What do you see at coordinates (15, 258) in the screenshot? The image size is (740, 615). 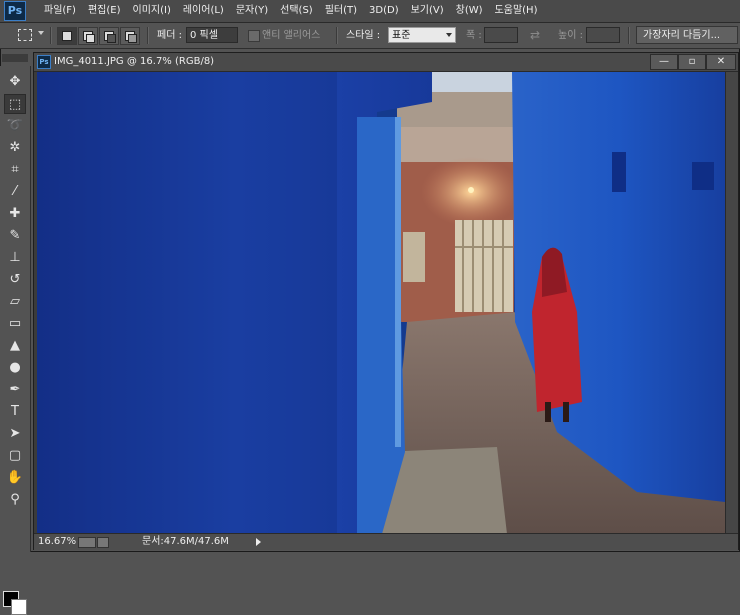 I see `clone-stamp-tool-icon: ⊥` at bounding box center [15, 258].